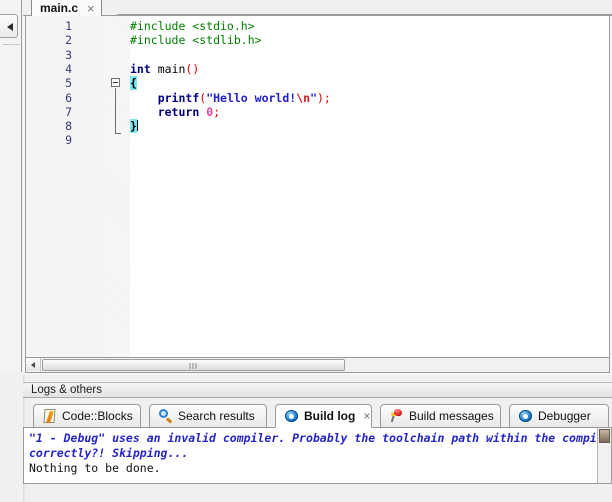  I want to click on editor-tabbar: main.c ×, so click(317, 8).